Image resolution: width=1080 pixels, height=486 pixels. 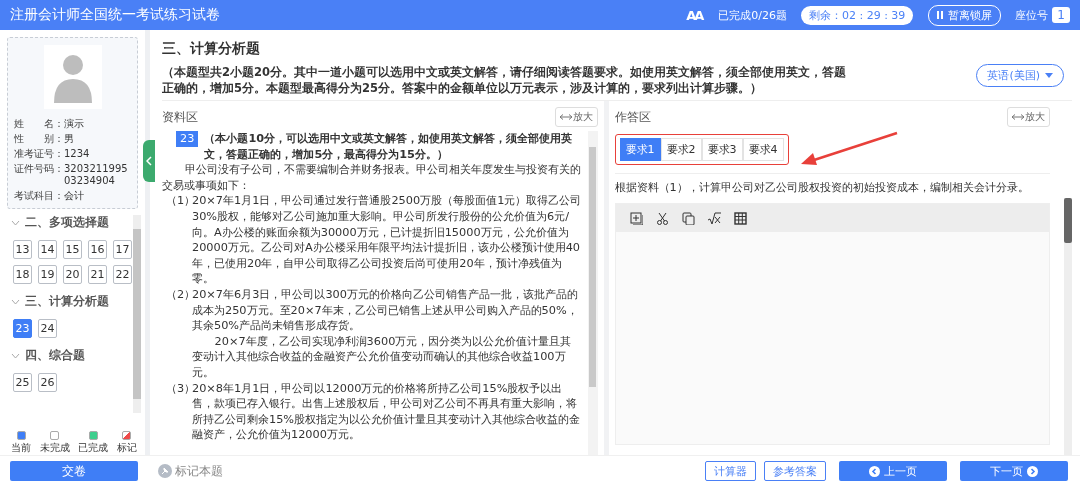 What do you see at coordinates (965, 15) in the screenshot?
I see `lock-screen-button: 暂离锁屏` at bounding box center [965, 15].